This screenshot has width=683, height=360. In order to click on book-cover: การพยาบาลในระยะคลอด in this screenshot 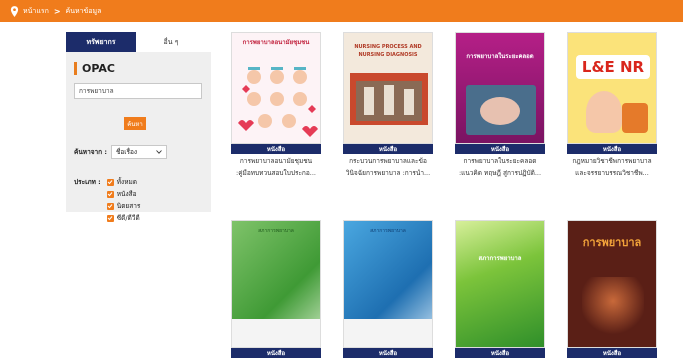, I will do `click(500, 88)`.